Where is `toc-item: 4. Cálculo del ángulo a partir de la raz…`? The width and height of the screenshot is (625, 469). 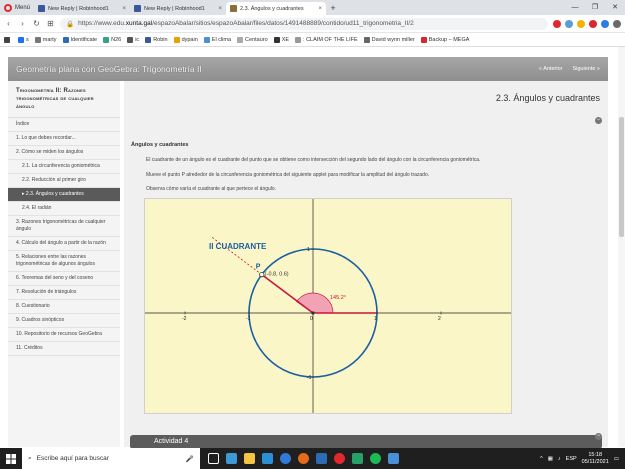 toc-item: 4. Cálculo del ángulo a partir de la raz… is located at coordinates (64, 244).